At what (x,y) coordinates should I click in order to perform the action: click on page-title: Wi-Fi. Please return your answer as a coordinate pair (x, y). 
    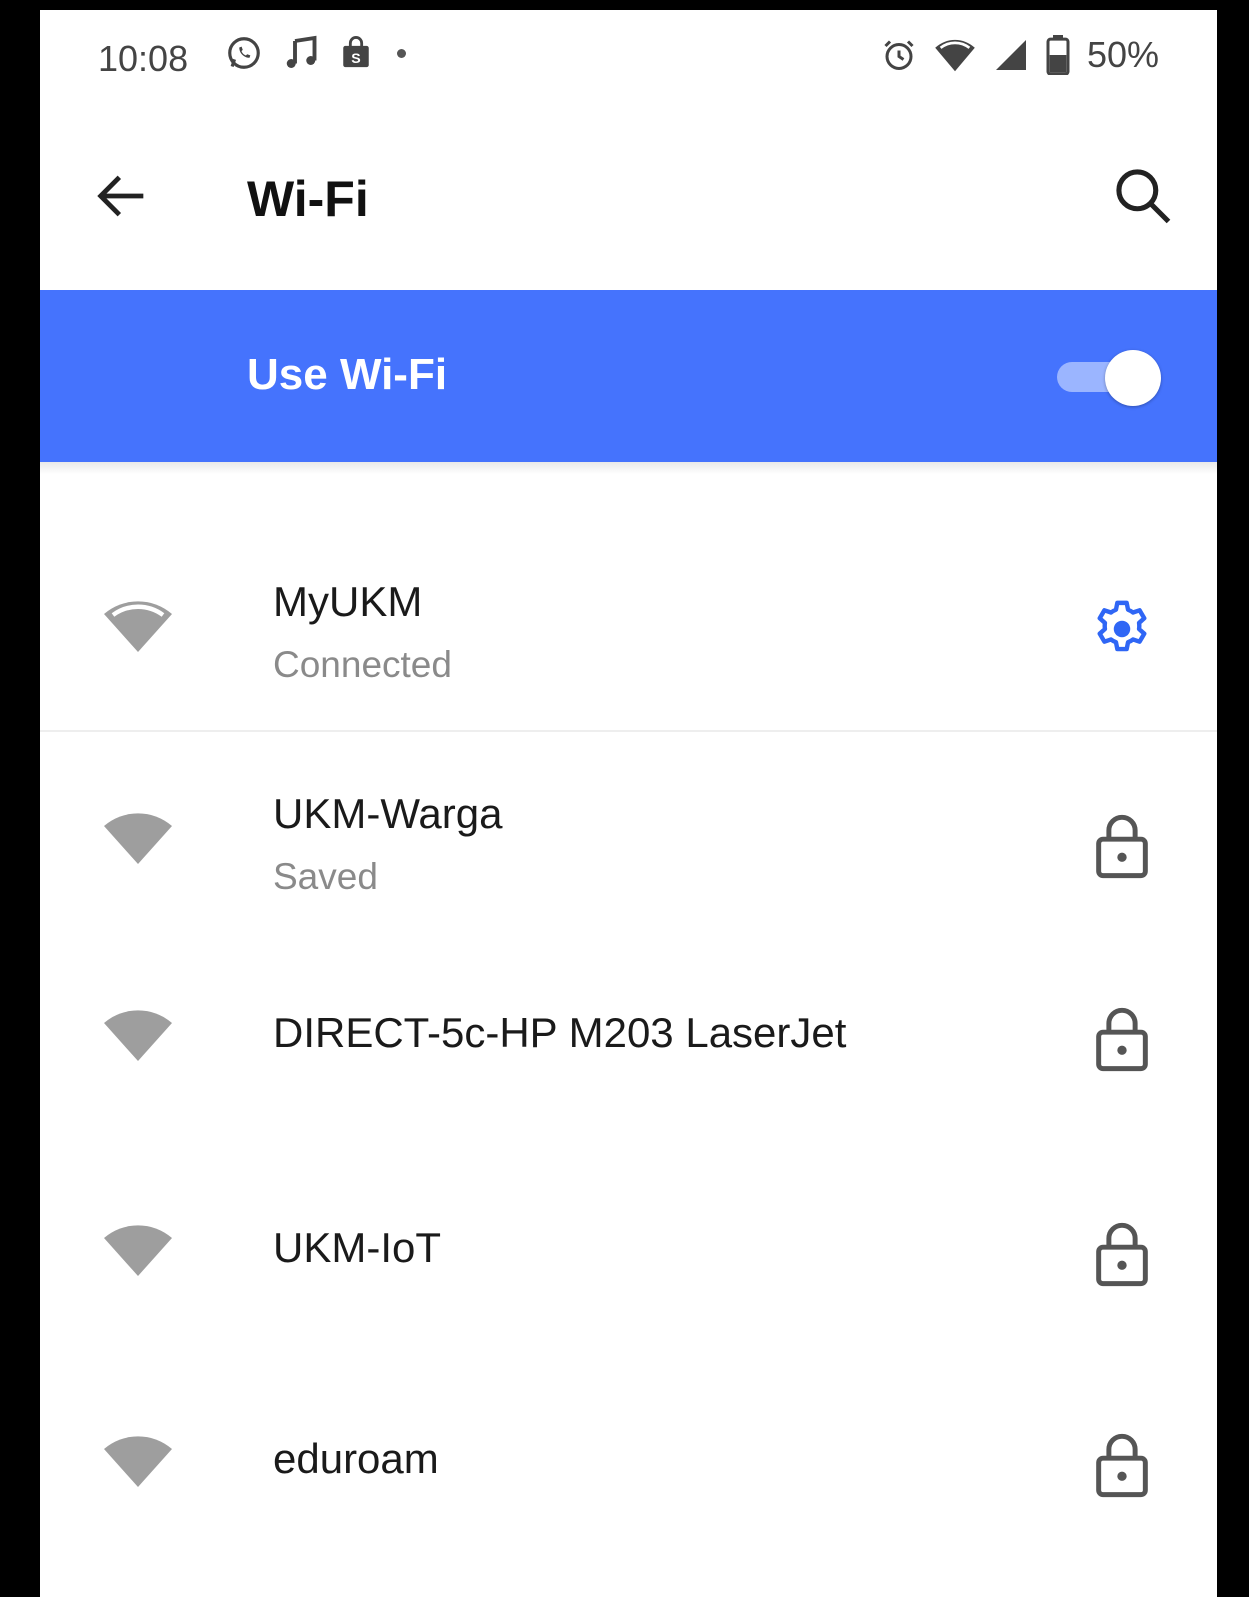
    Looking at the image, I should click on (308, 199).